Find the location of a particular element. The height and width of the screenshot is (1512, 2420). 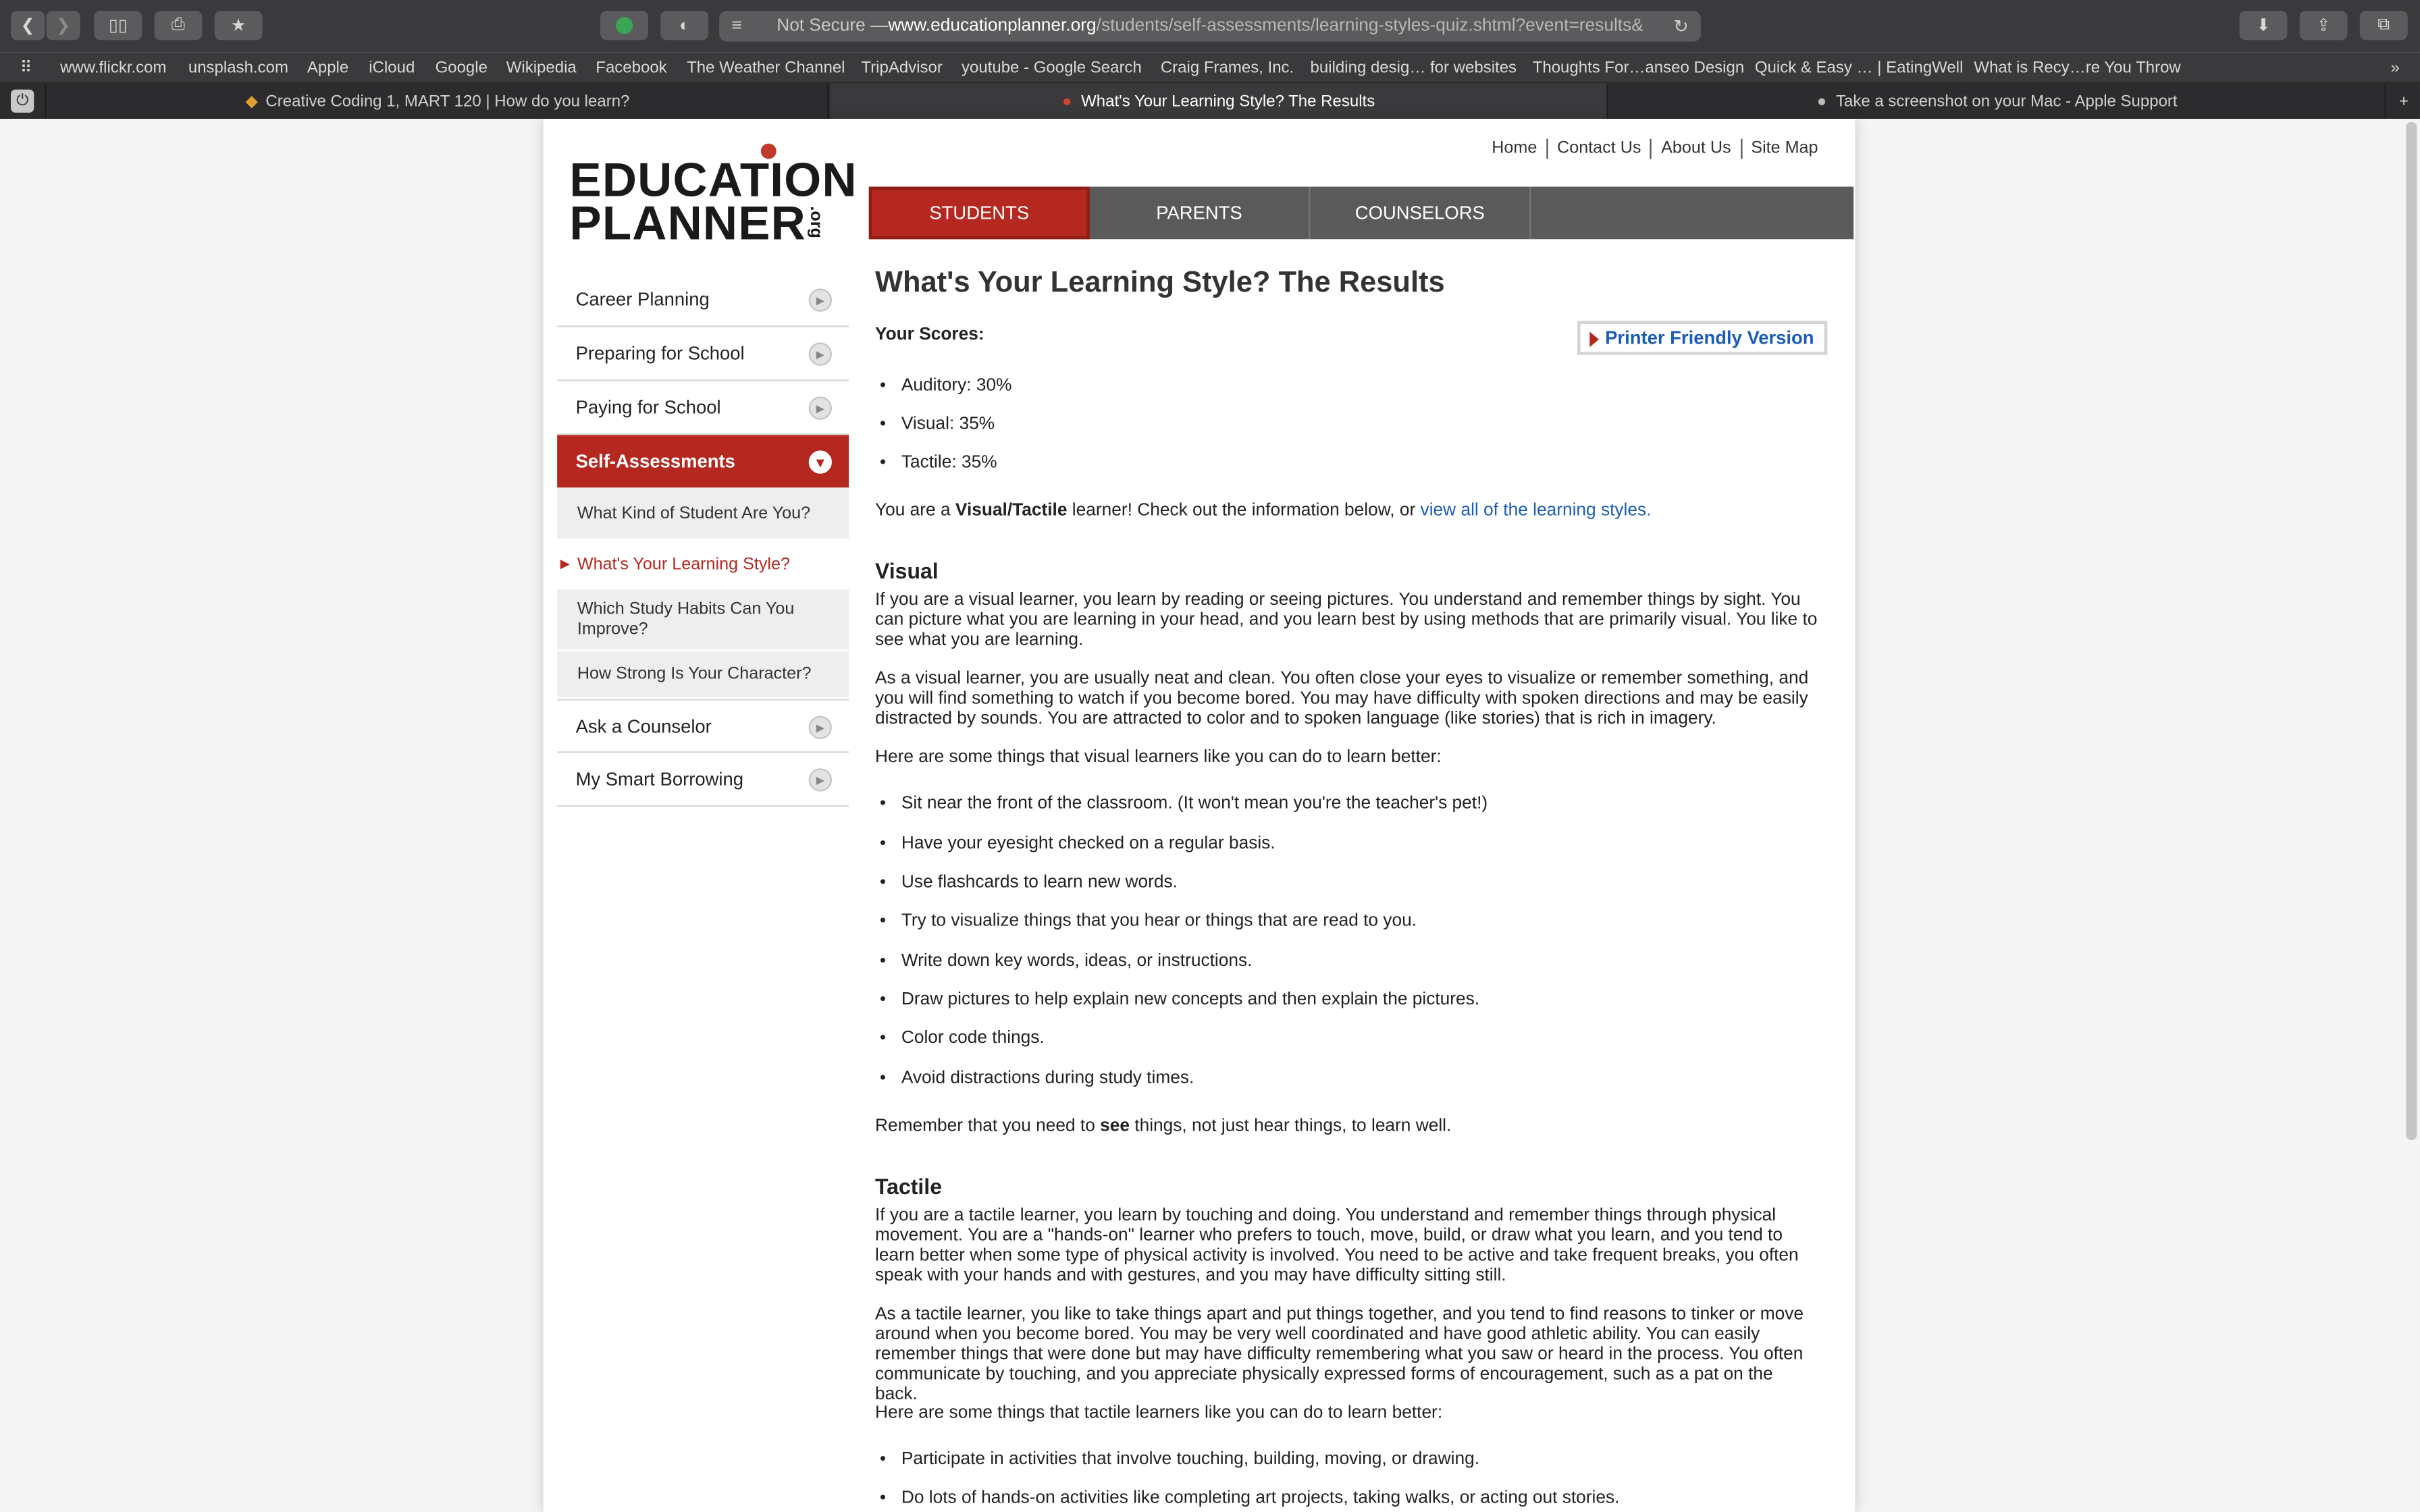

bookmark-item: www.flickr.com is located at coordinates (113, 68).